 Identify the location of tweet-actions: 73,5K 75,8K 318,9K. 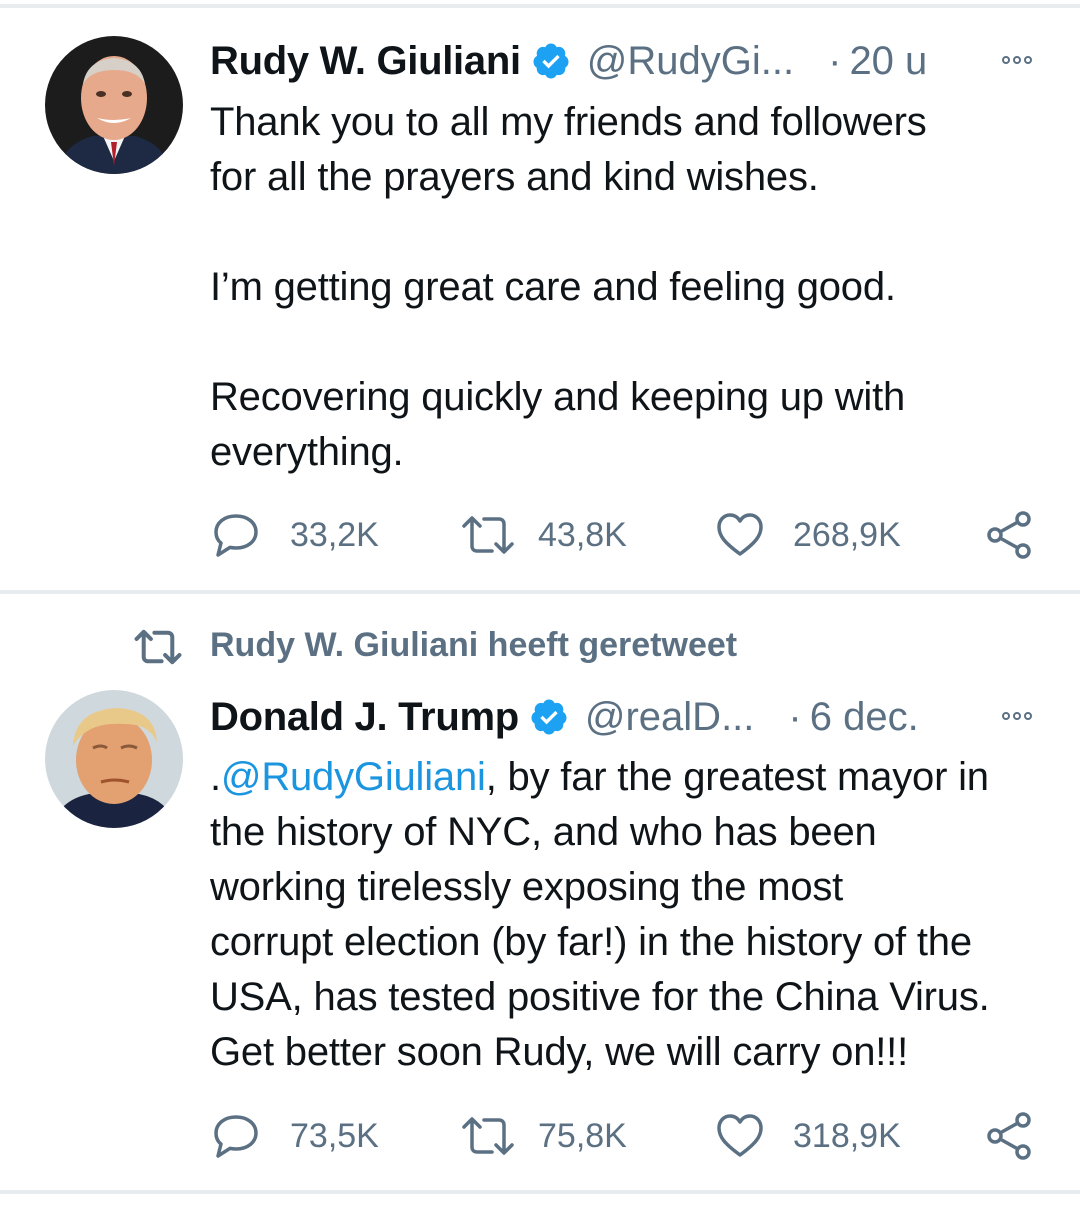
(625, 1136).